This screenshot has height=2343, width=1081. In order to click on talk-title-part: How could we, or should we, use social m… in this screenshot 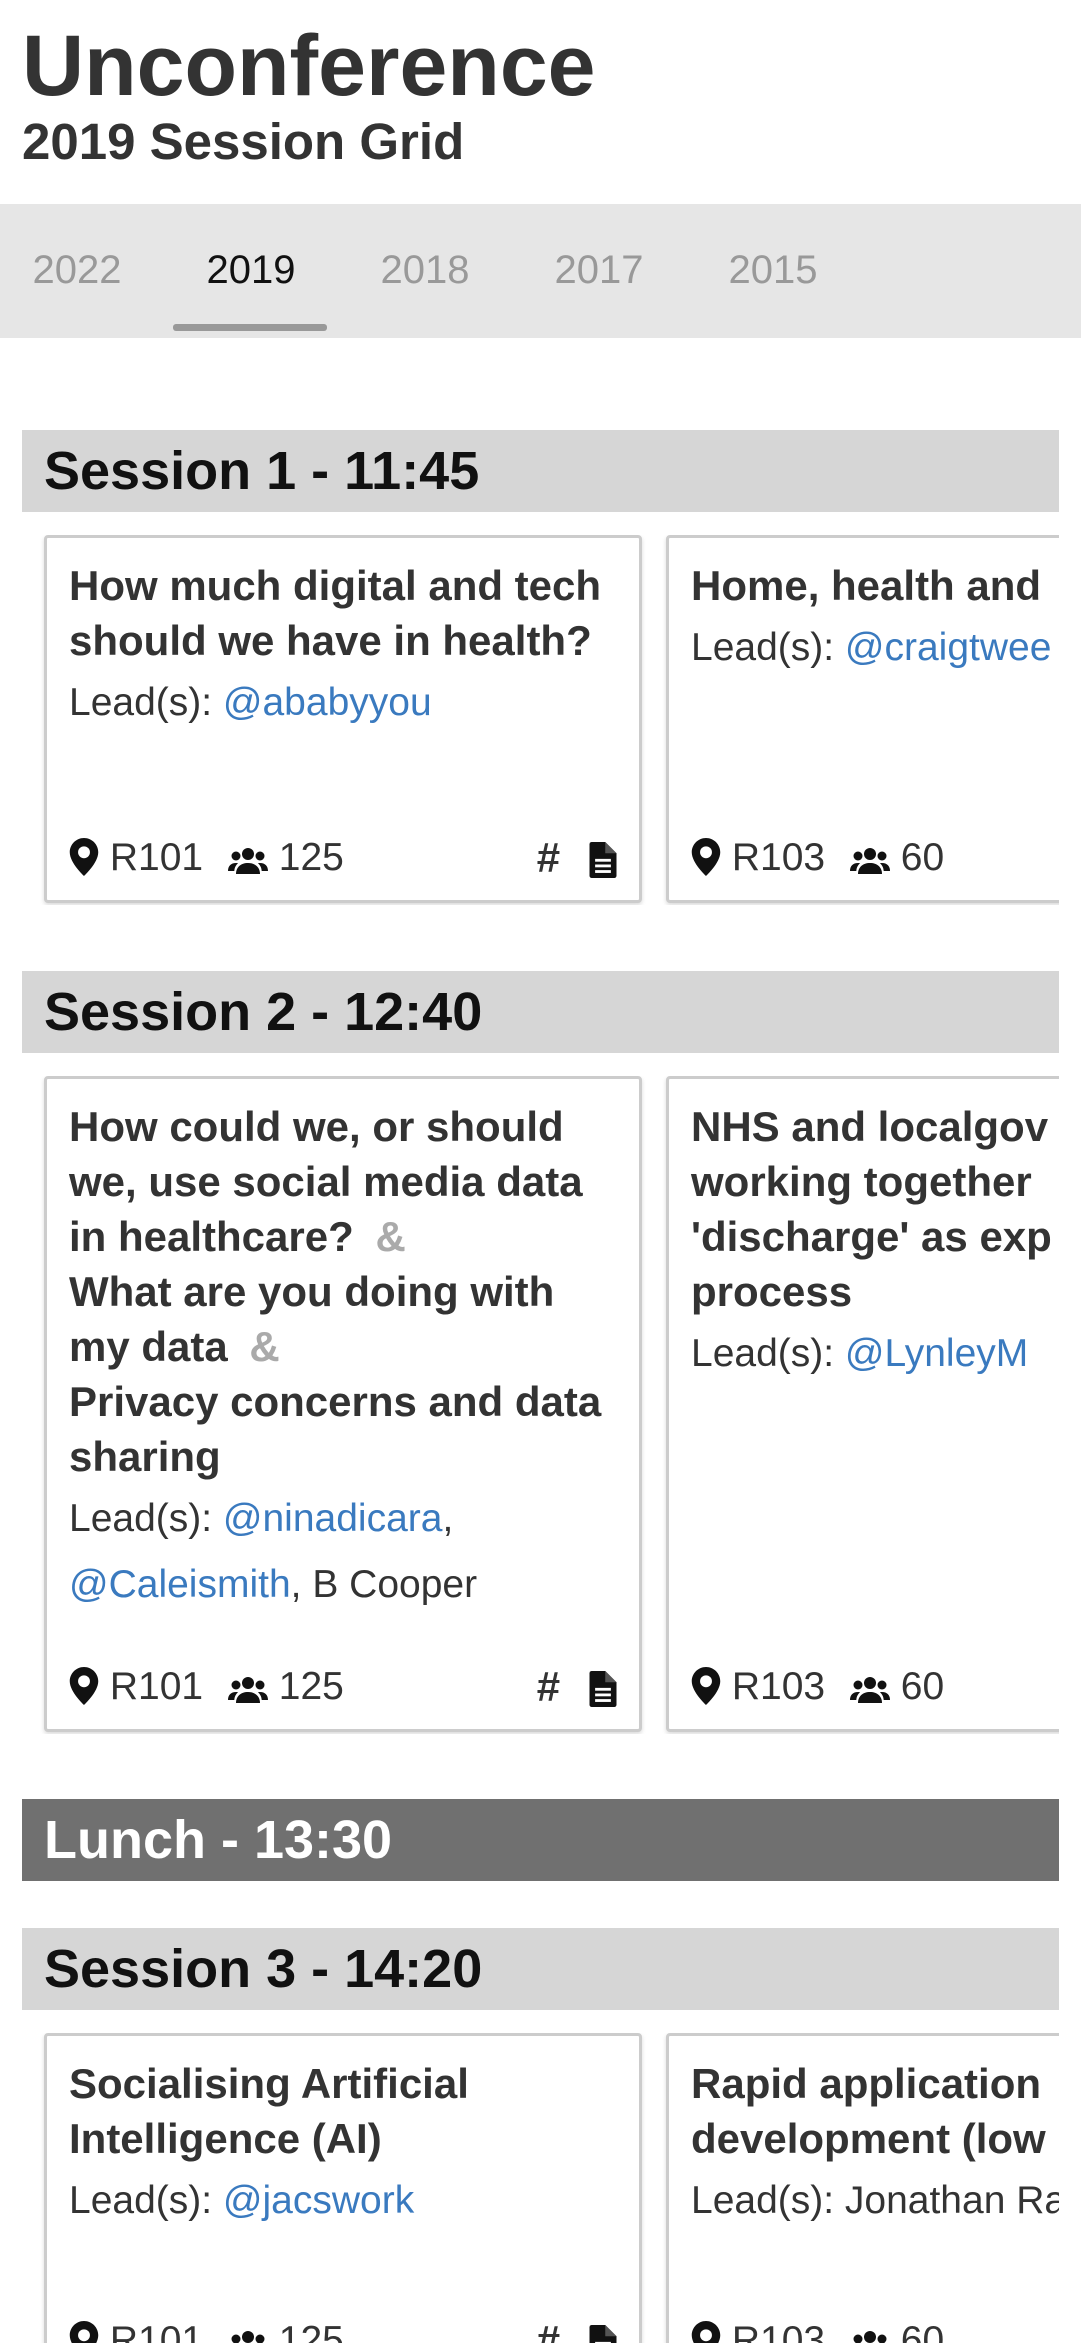, I will do `click(326, 1181)`.